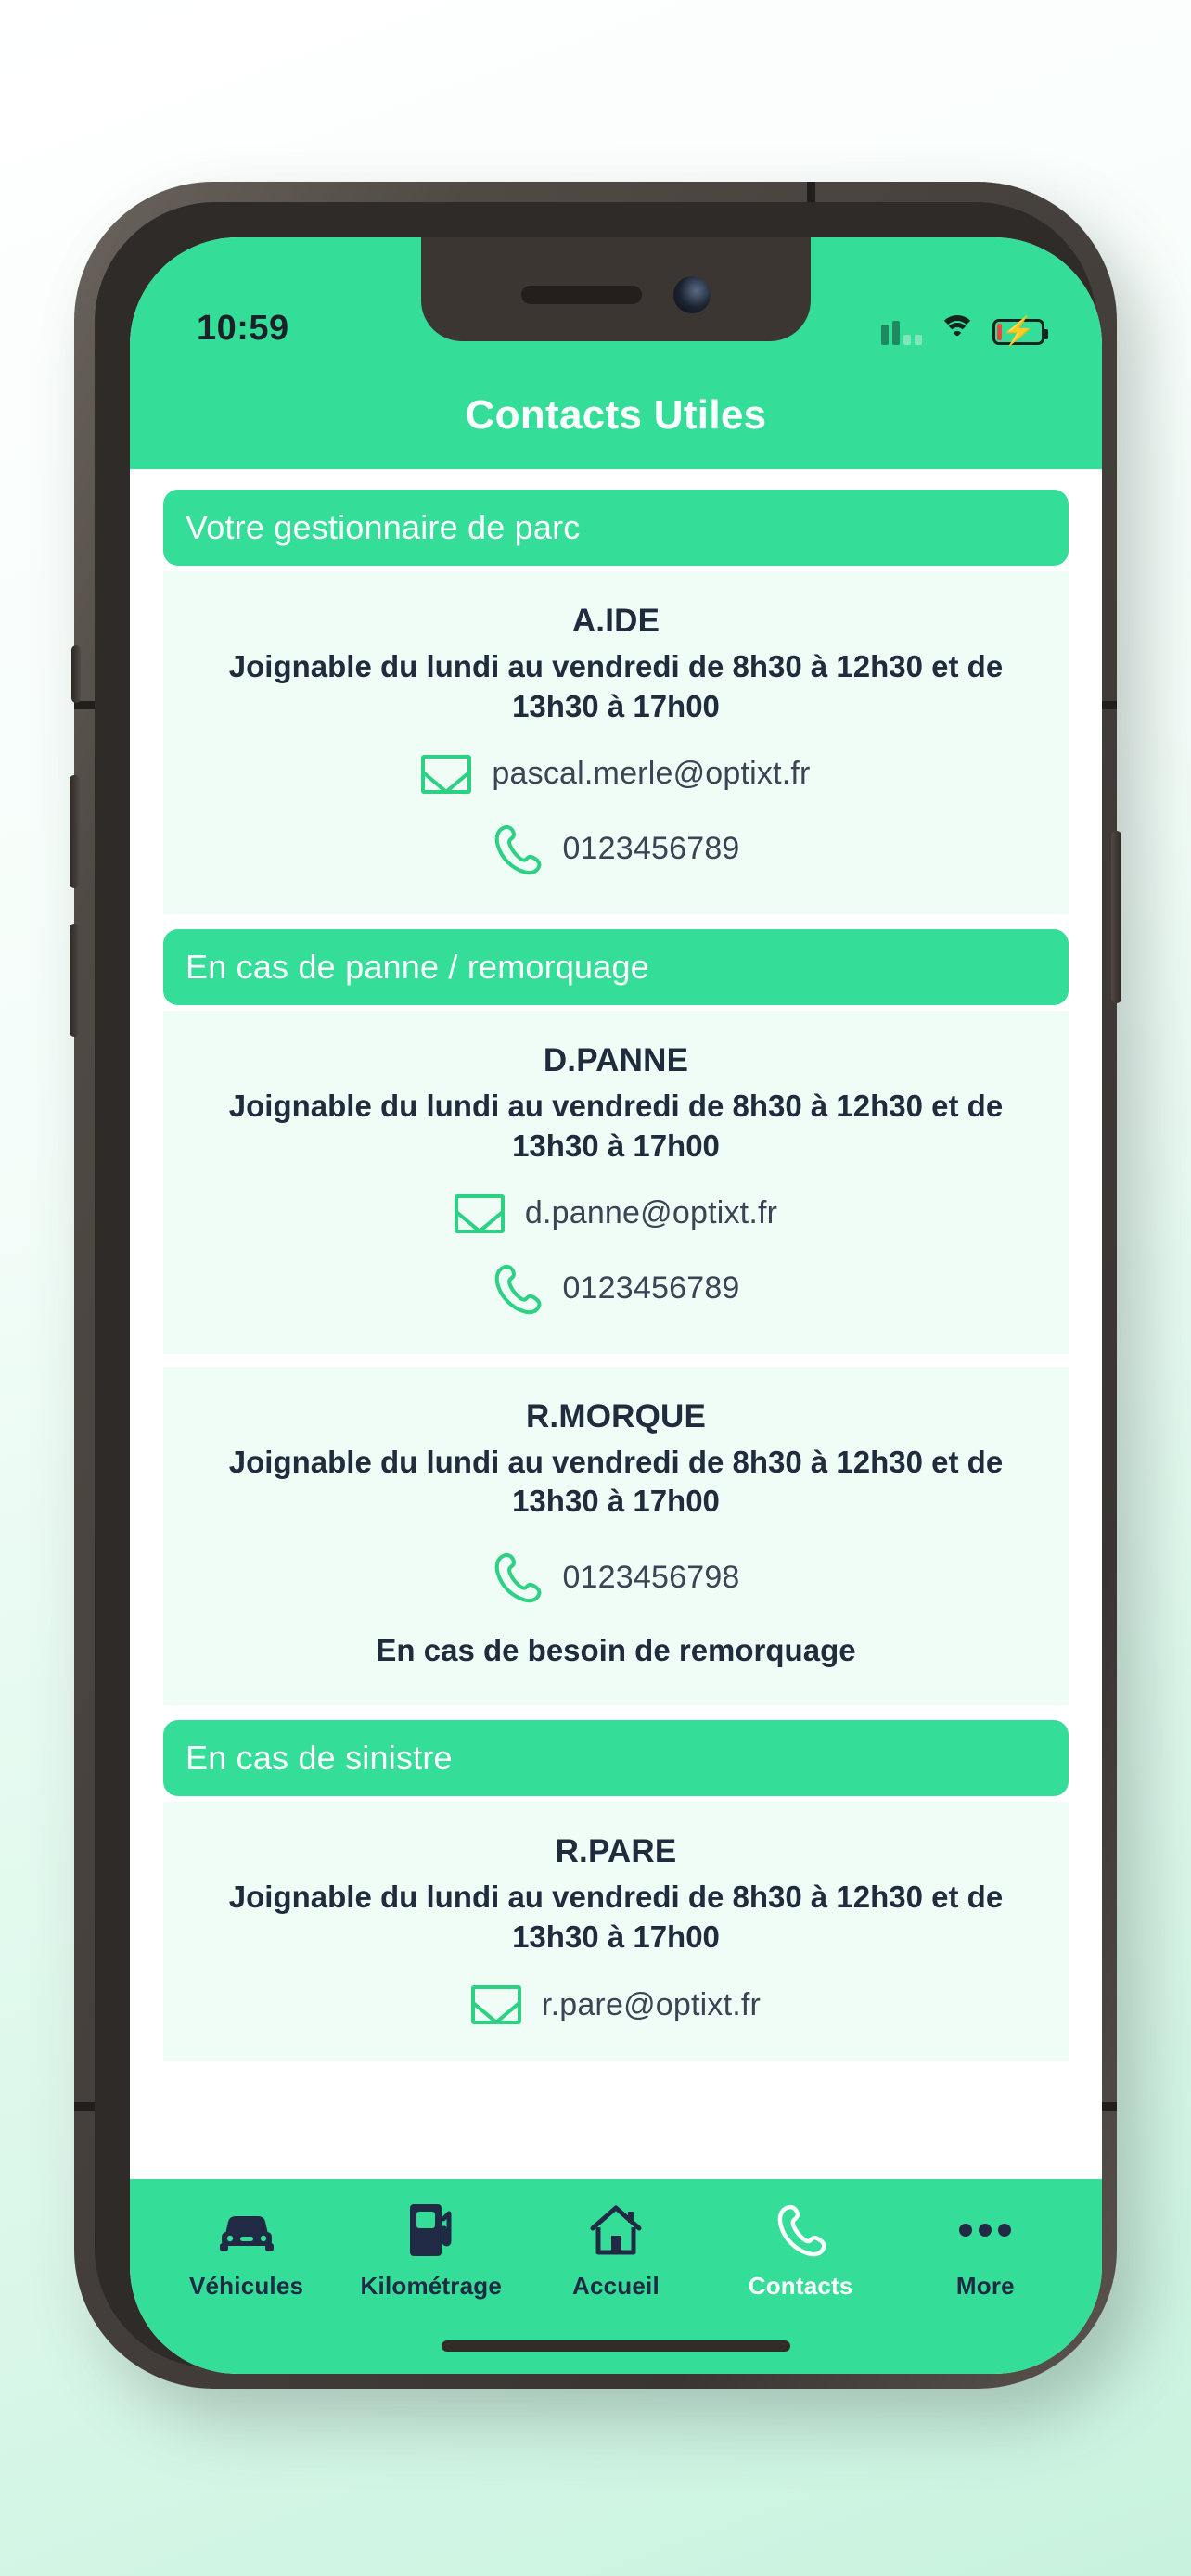 The width and height of the screenshot is (1191, 2576). I want to click on section-header-label: En cas de panne / remorquage, so click(417, 966).